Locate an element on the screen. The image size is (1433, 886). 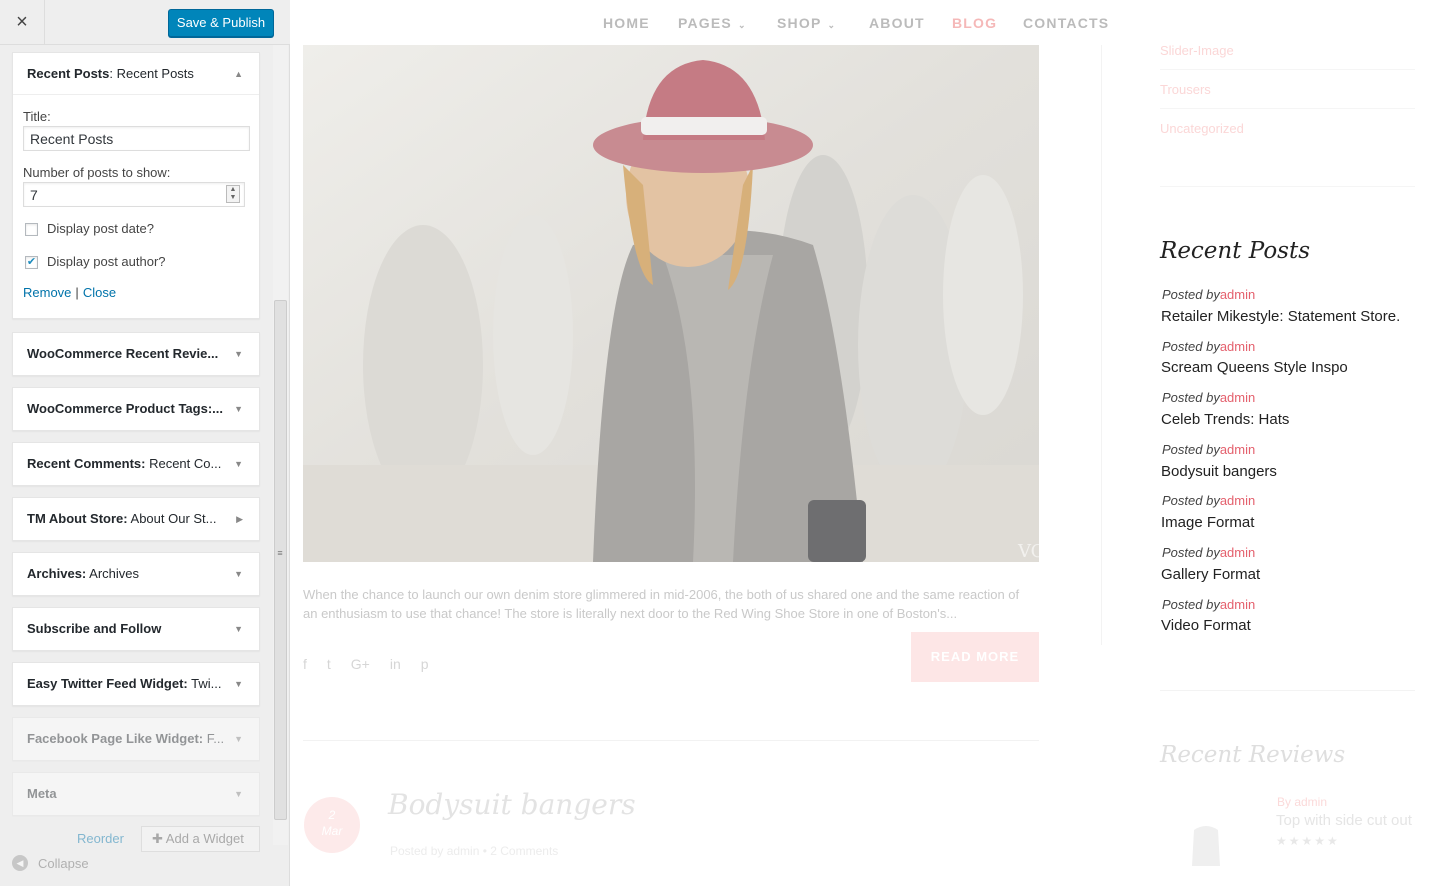
post-day: 2 is located at coordinates (332, 815).